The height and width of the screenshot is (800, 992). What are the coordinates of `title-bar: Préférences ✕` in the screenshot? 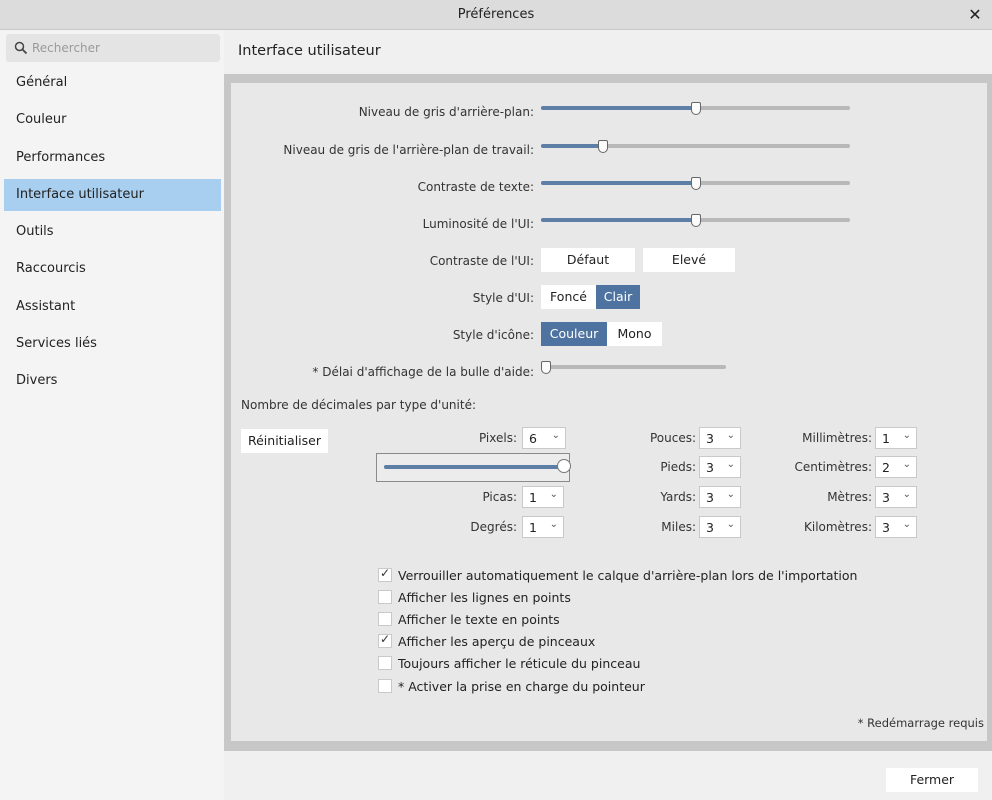 It's located at (496, 15).